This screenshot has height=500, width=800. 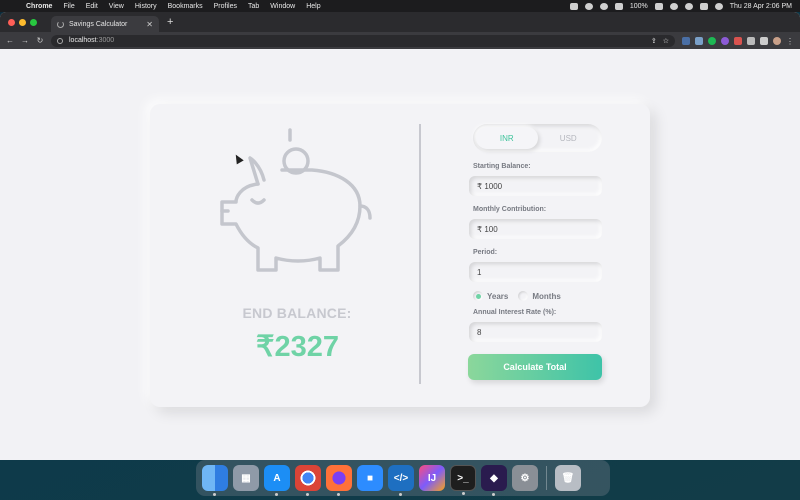 What do you see at coordinates (535, 272) in the screenshot?
I see `period-input: 1` at bounding box center [535, 272].